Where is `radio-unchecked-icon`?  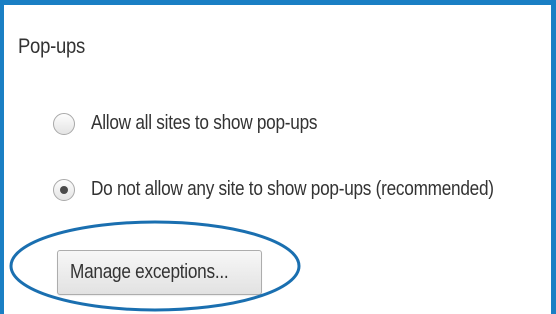 radio-unchecked-icon is located at coordinates (64, 123).